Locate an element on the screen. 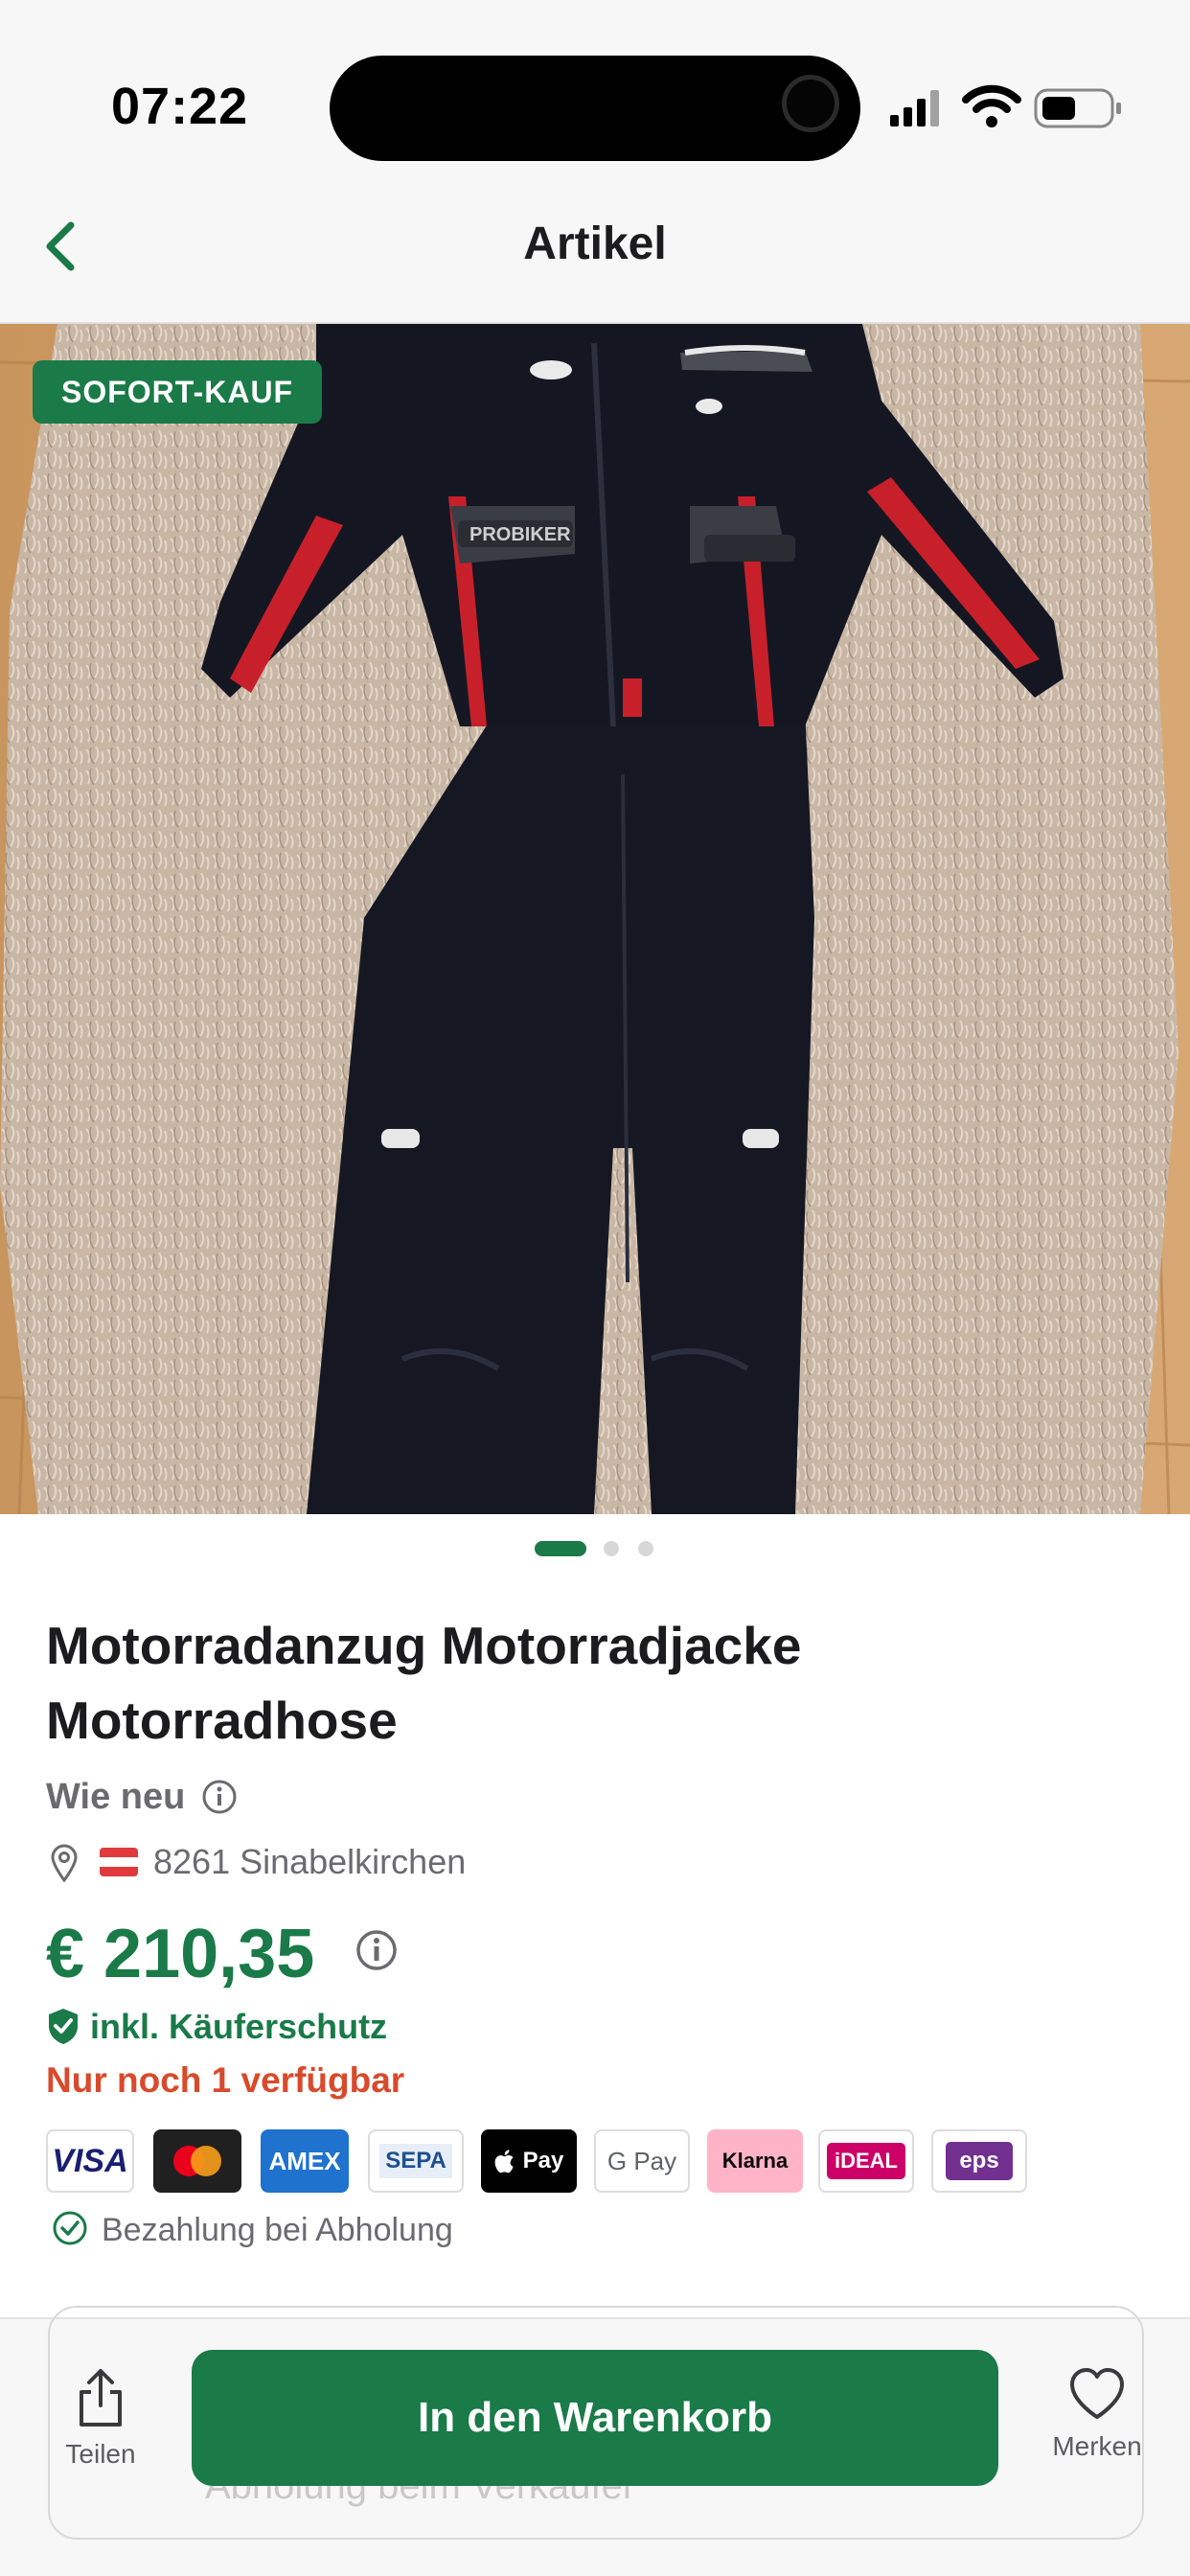 The image size is (1190, 2576). wifi-icon is located at coordinates (991, 105).